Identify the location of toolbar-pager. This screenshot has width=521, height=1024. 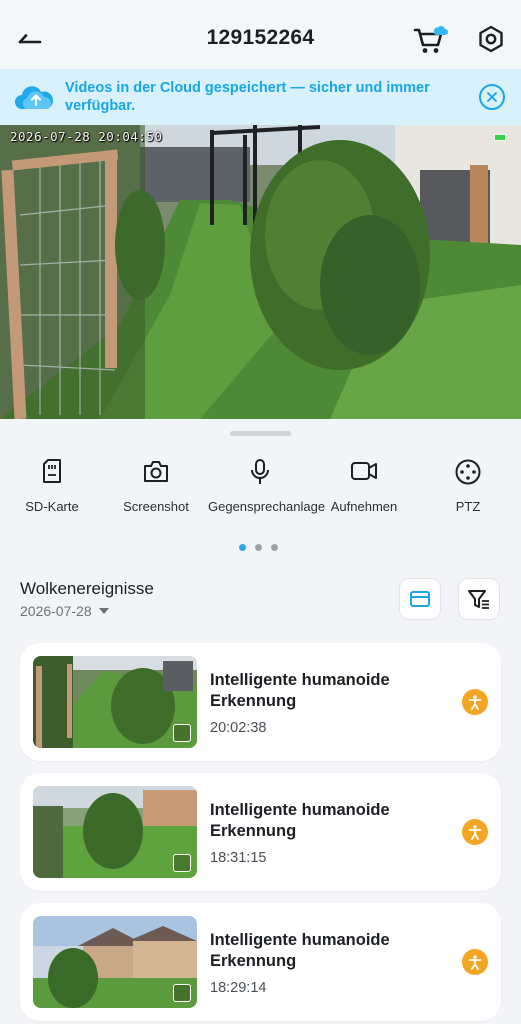
(258, 547).